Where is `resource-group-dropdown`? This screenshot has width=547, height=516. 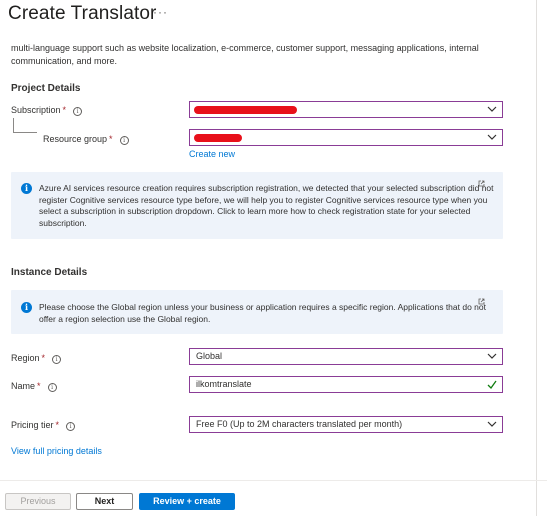 resource-group-dropdown is located at coordinates (346, 137).